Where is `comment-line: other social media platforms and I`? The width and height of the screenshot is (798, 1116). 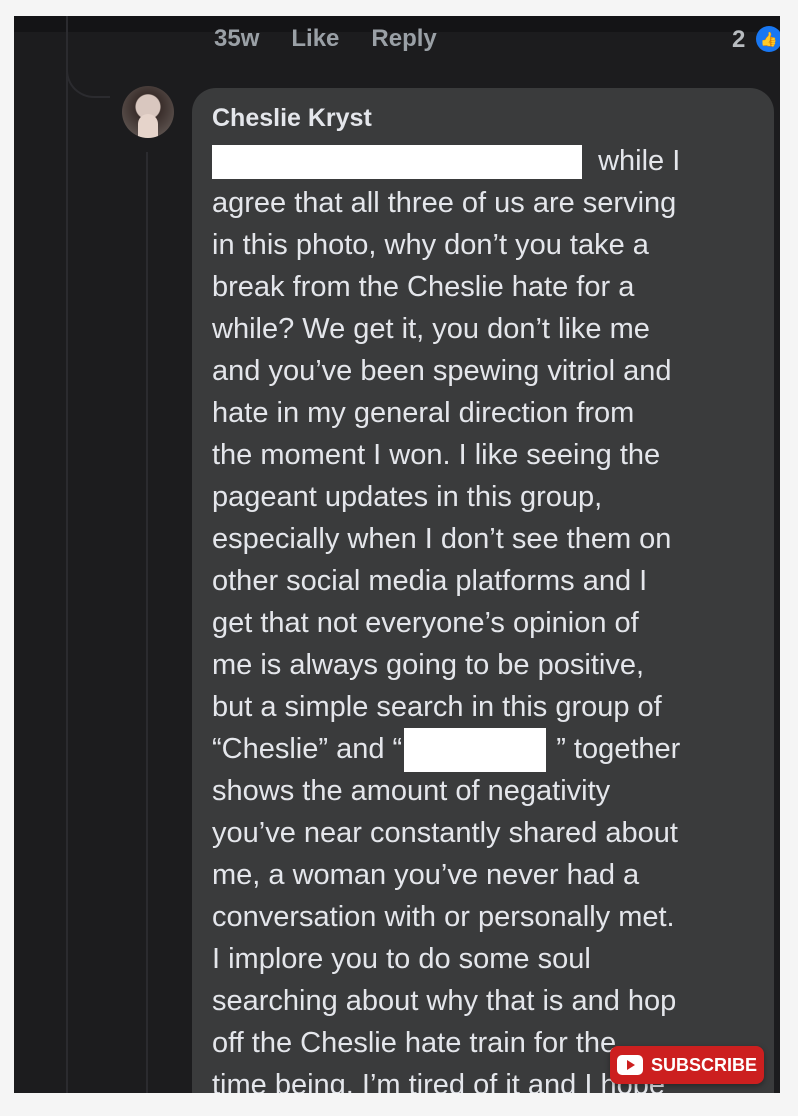 comment-line: other social media platforms and I is located at coordinates (430, 581).